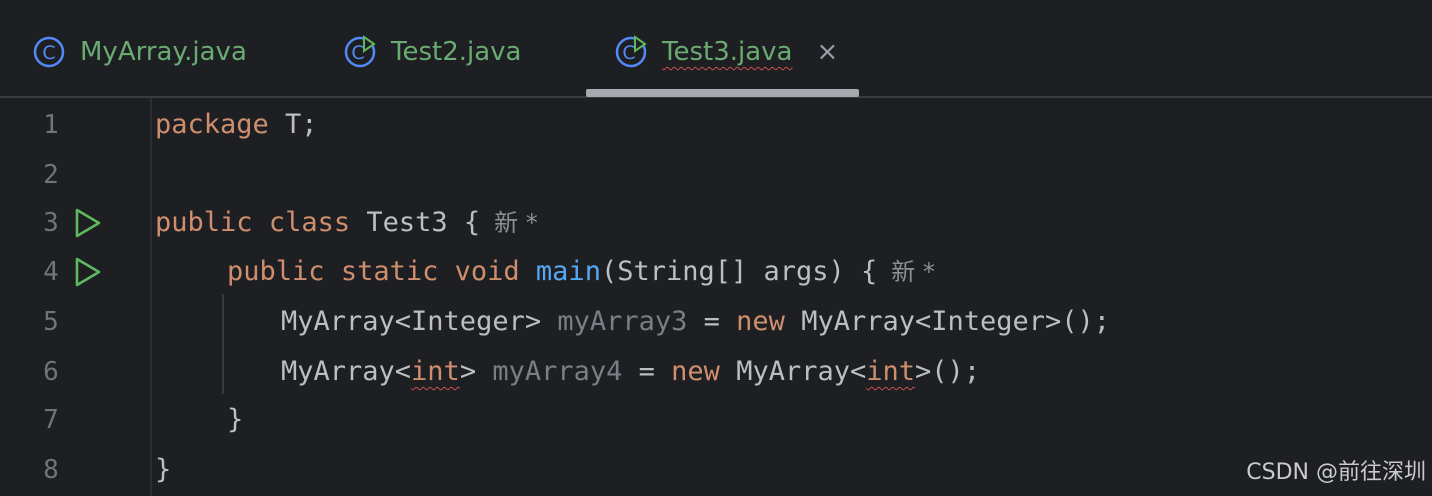 The height and width of the screenshot is (496, 1432). I want to click on gutter-separator, so click(151, 297).